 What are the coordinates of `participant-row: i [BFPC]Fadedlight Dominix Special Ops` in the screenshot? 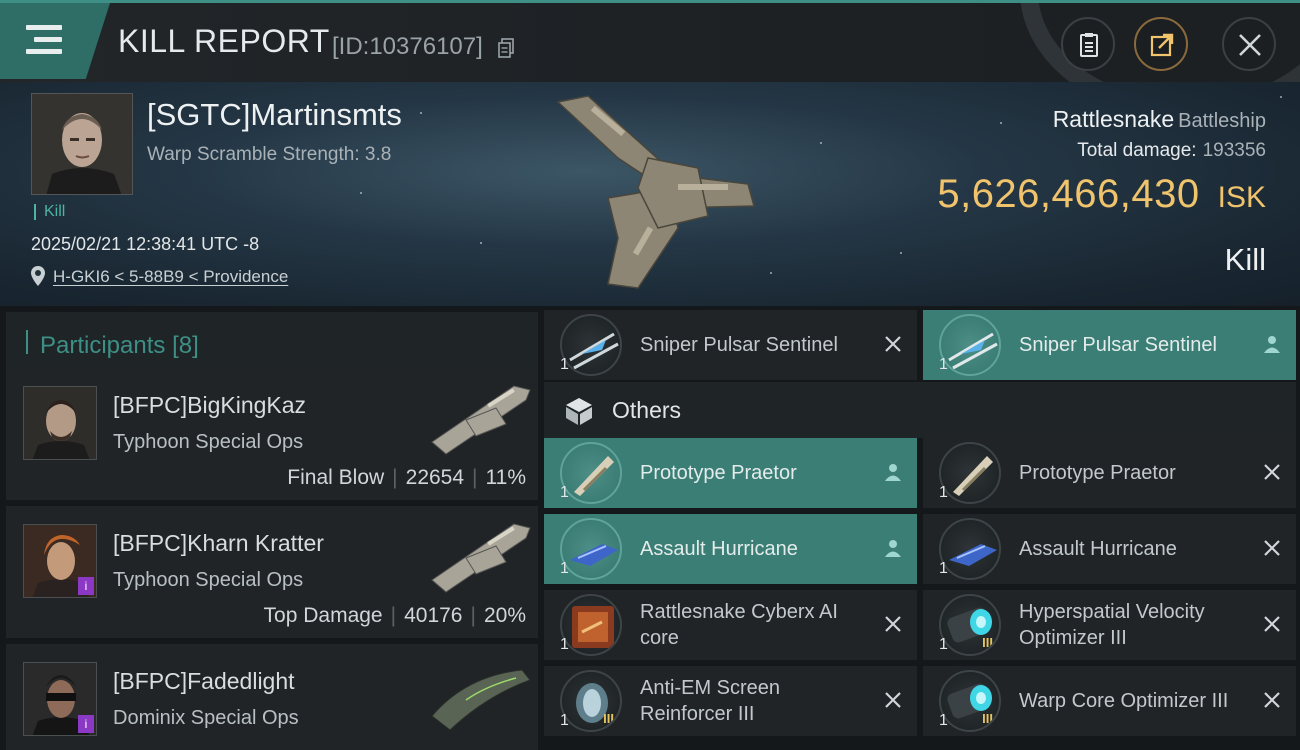 It's located at (272, 697).